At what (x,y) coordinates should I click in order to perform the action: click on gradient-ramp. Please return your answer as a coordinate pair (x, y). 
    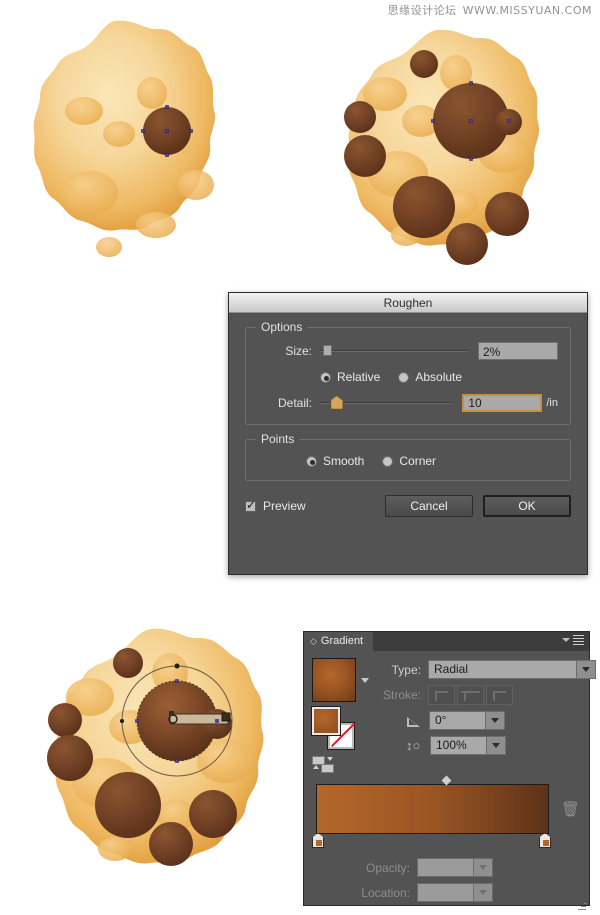
    Looking at the image, I should click on (432, 809).